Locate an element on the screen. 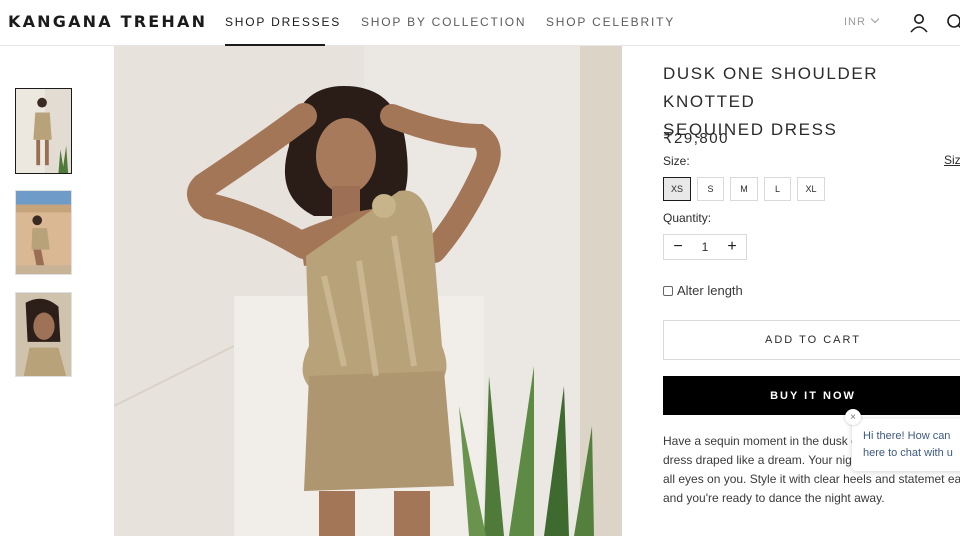 The height and width of the screenshot is (536, 960). quantity-increase-button: + is located at coordinates (732, 247).